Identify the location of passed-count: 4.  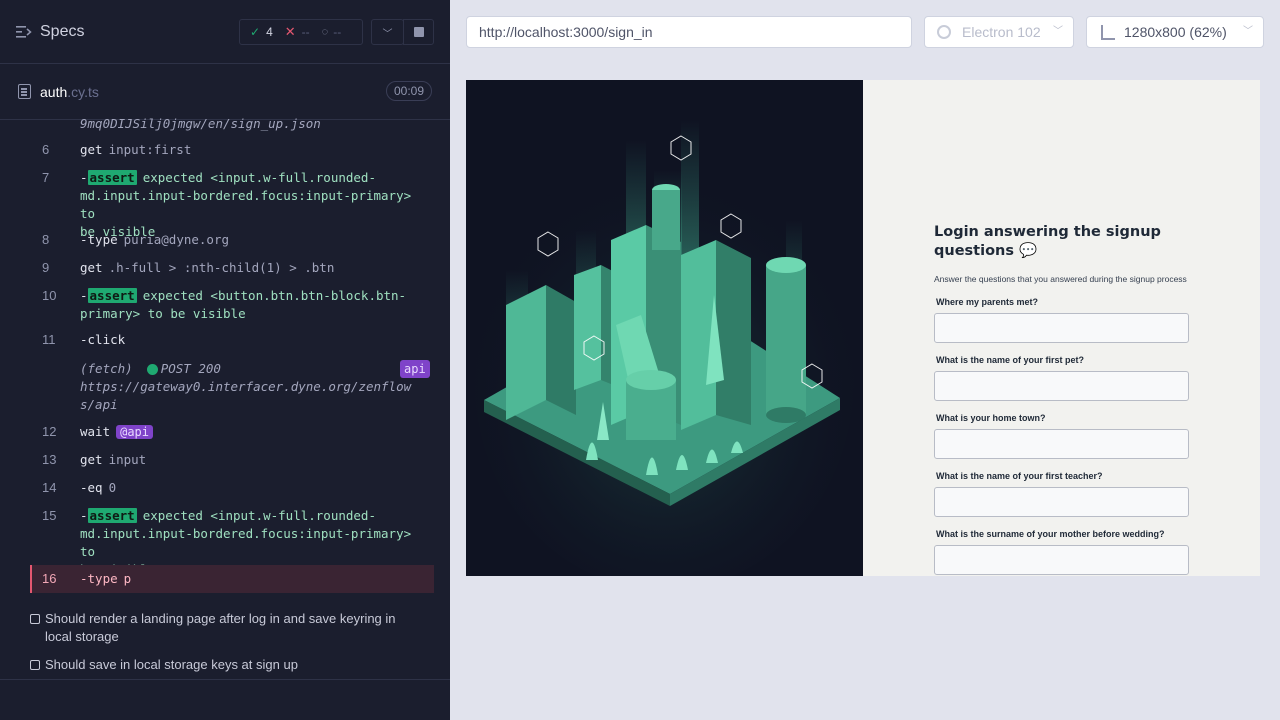
(269, 32).